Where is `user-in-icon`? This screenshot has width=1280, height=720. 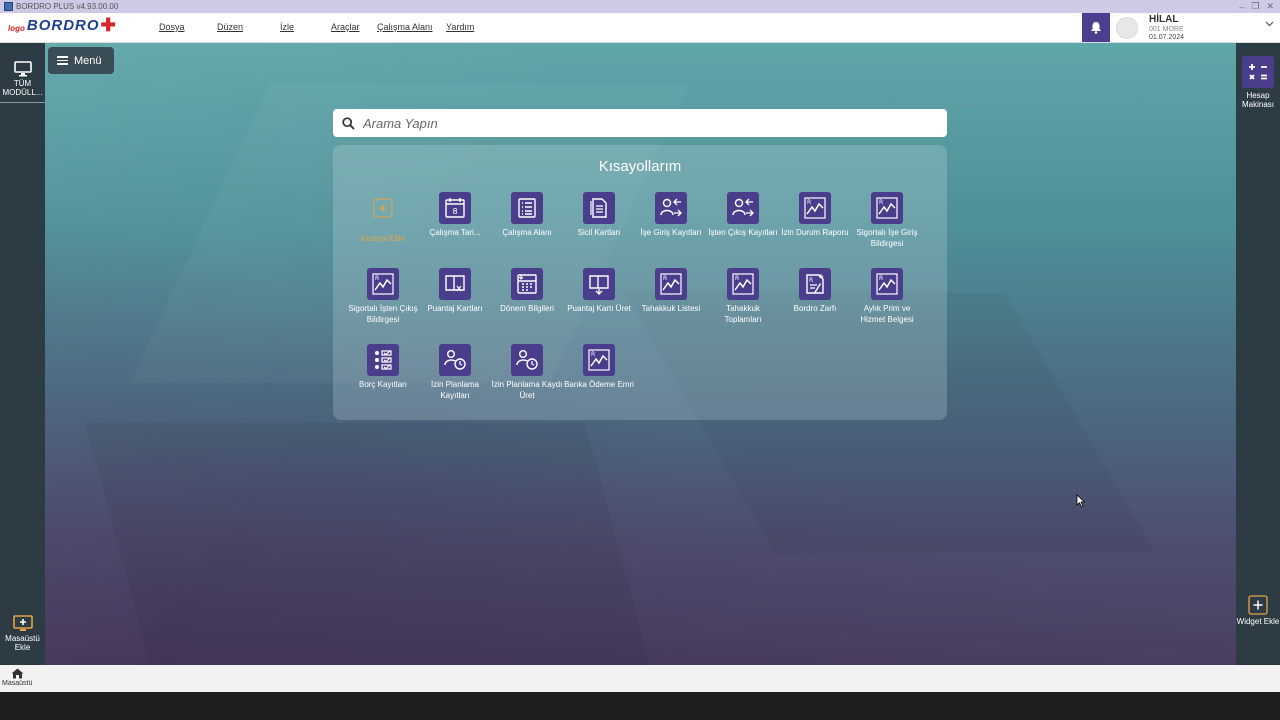
user-in-icon is located at coordinates (671, 208).